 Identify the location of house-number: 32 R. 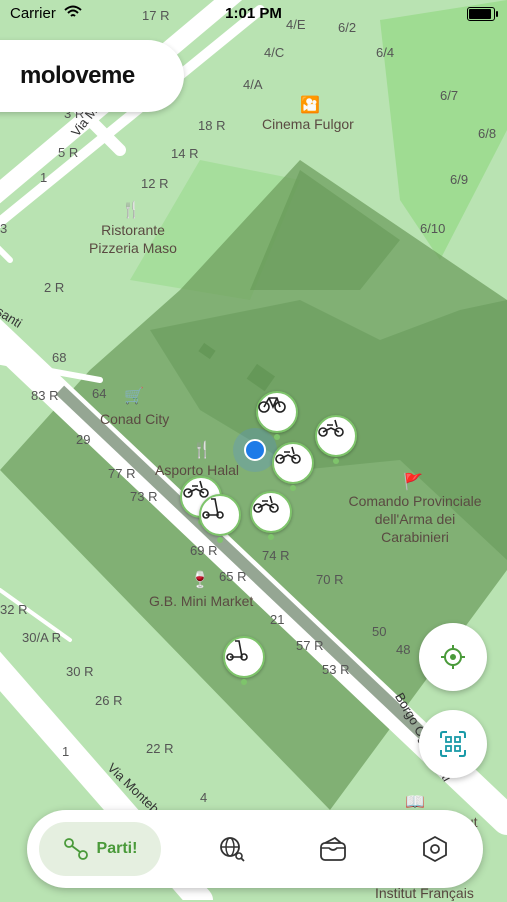
(14, 609).